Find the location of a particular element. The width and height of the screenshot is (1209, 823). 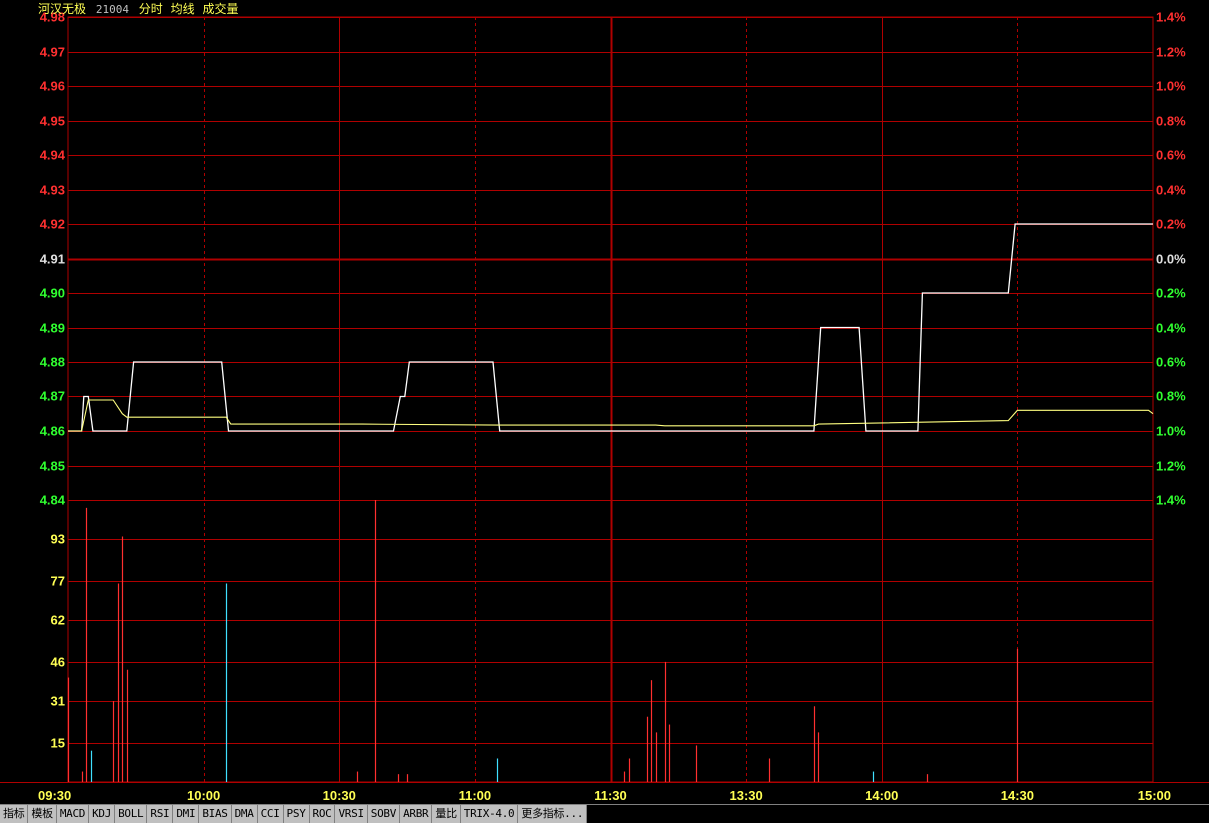

tab-indicator: 指标 is located at coordinates (14, 814).